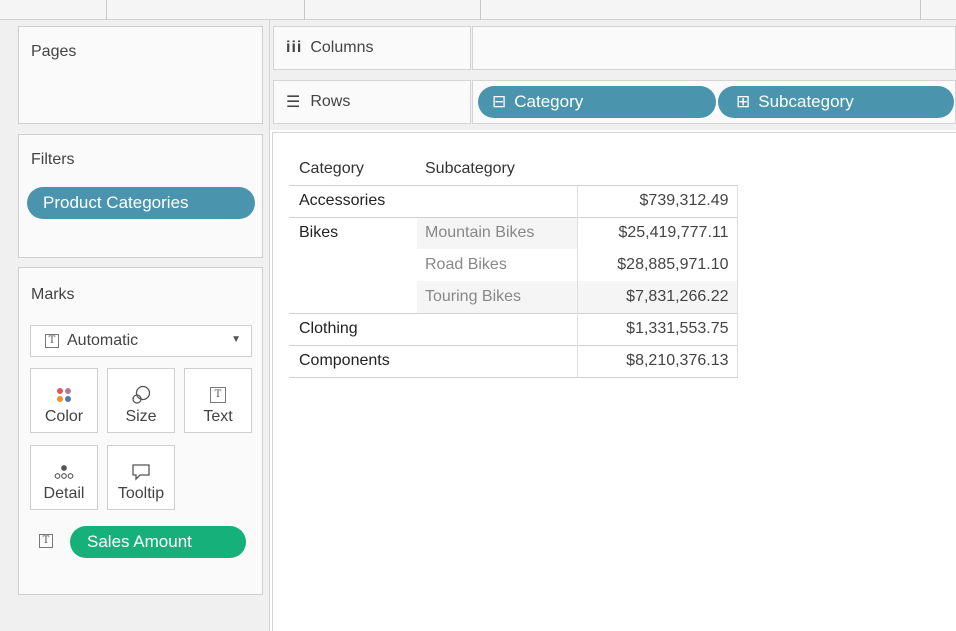 The image size is (956, 631). I want to click on category-cell: Clothing, so click(353, 328).